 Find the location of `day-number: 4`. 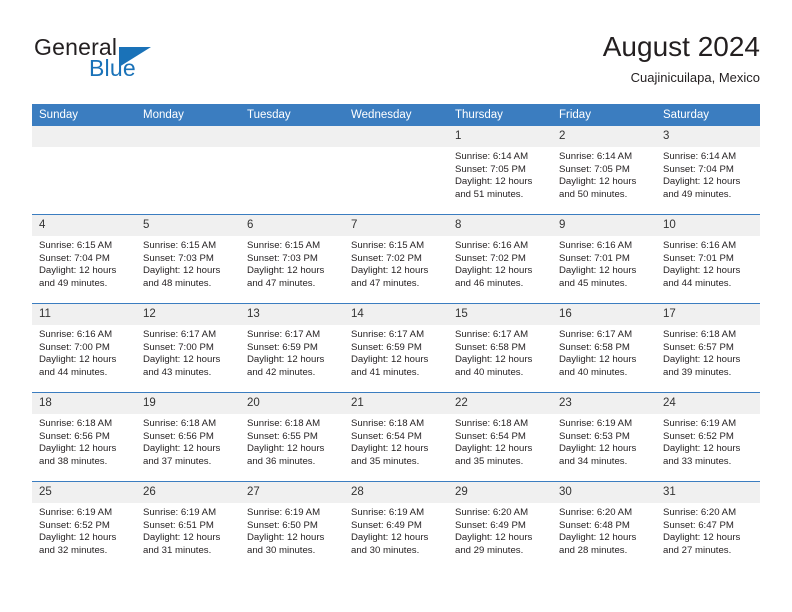

day-number: 4 is located at coordinates (84, 225).